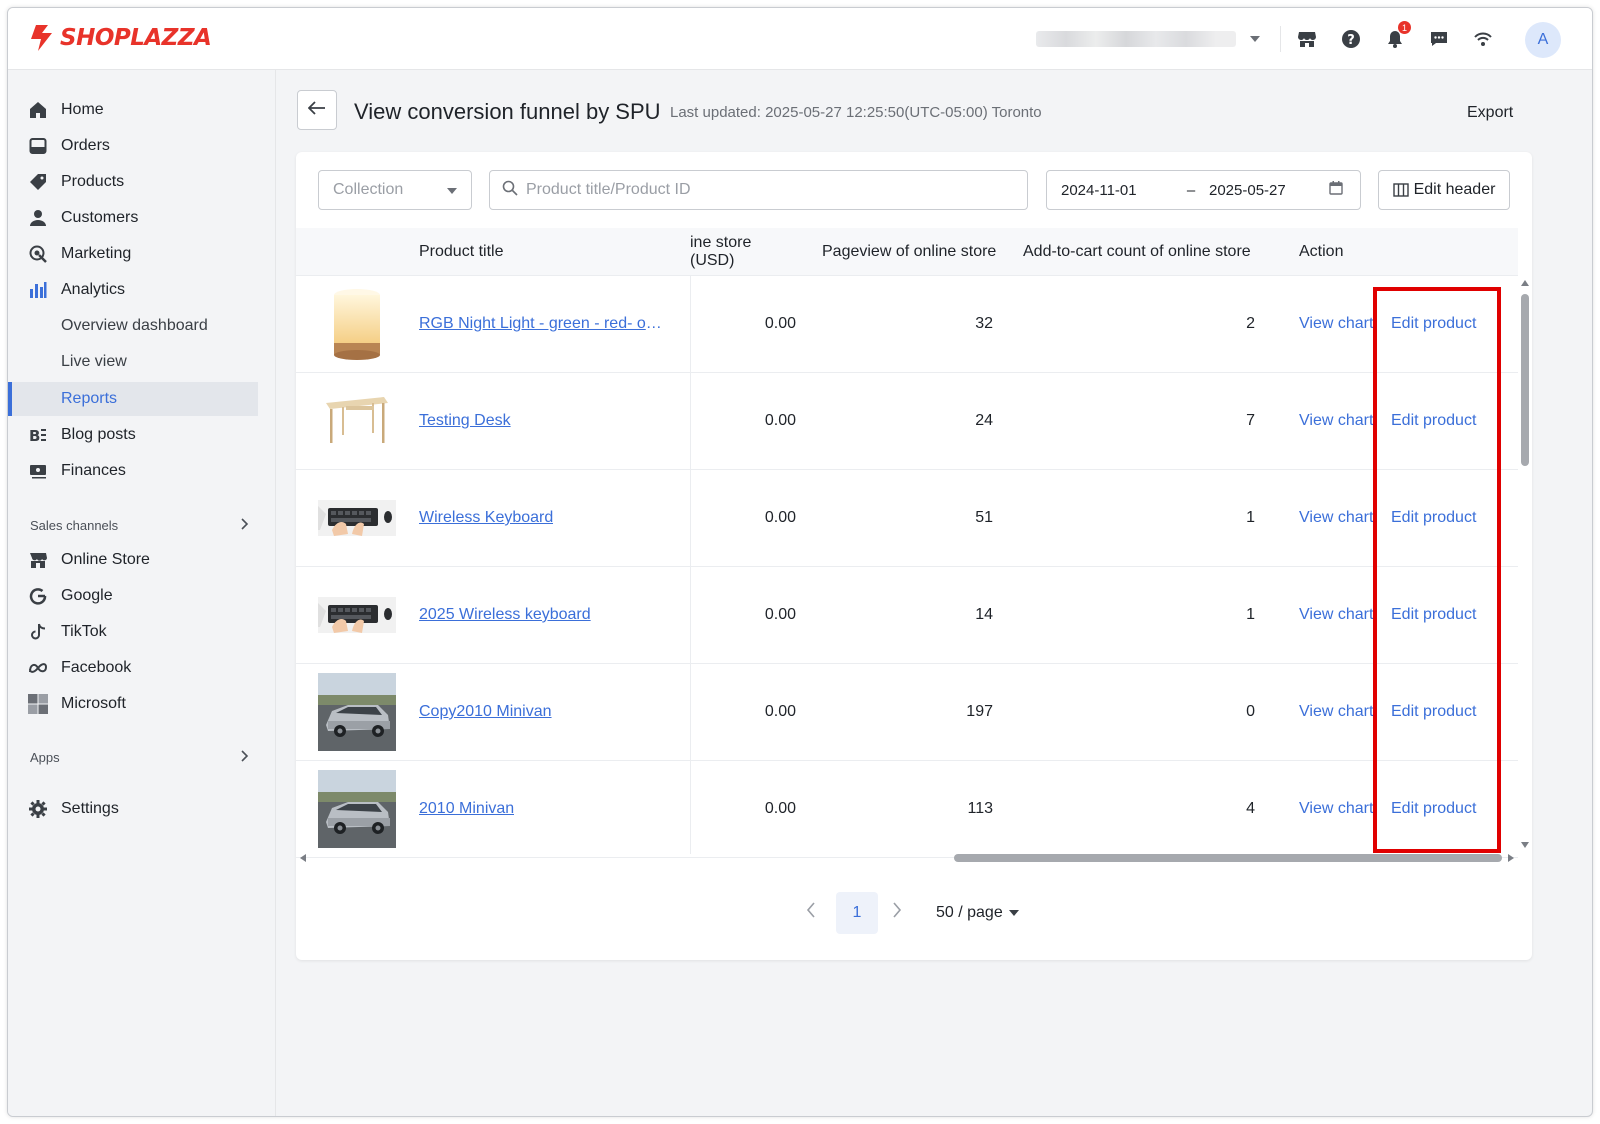 The height and width of the screenshot is (1124, 1600). I want to click on sidebar-item-home: Home, so click(138, 110).